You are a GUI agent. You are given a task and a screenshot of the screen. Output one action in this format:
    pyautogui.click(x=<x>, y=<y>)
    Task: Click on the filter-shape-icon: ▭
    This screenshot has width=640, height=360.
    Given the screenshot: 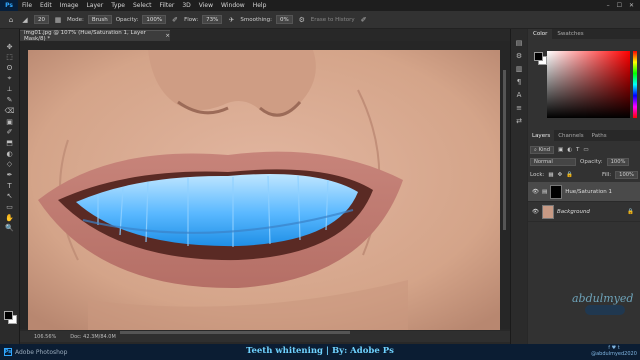 What is the action you would take?
    pyautogui.click(x=585, y=150)
    